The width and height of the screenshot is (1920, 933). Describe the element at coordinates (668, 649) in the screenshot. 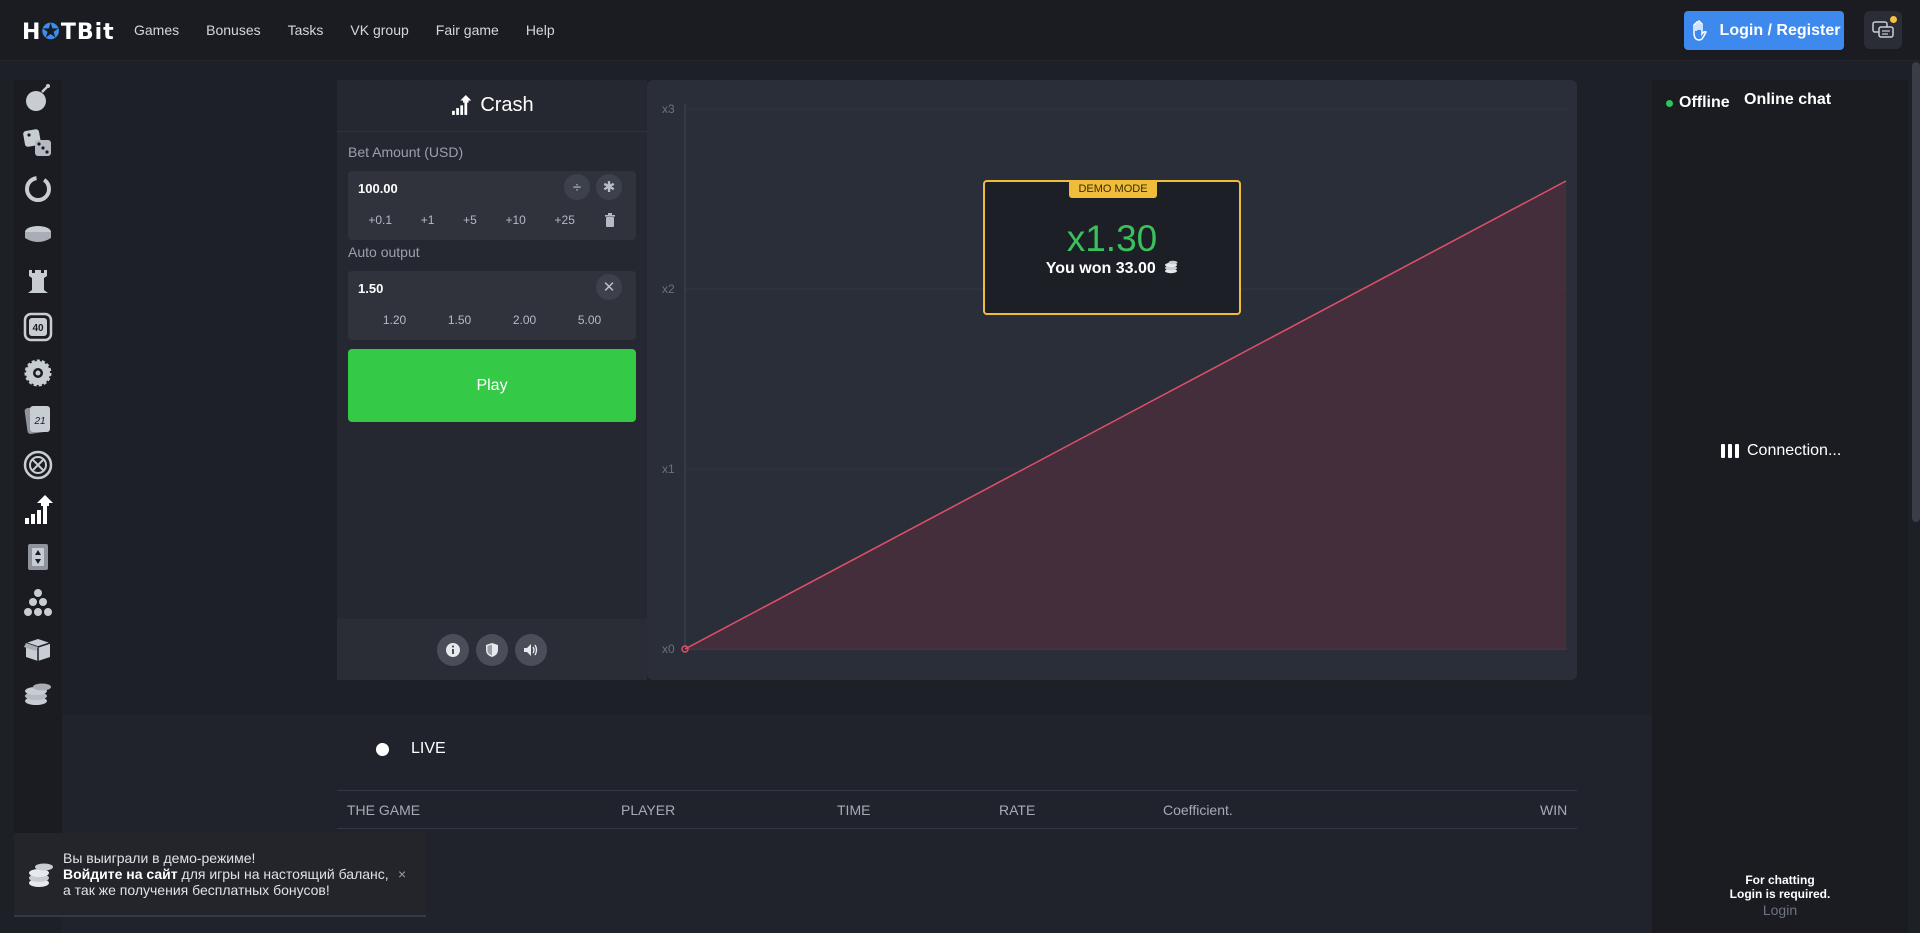

I see `y-tick-x0: x0` at that location.